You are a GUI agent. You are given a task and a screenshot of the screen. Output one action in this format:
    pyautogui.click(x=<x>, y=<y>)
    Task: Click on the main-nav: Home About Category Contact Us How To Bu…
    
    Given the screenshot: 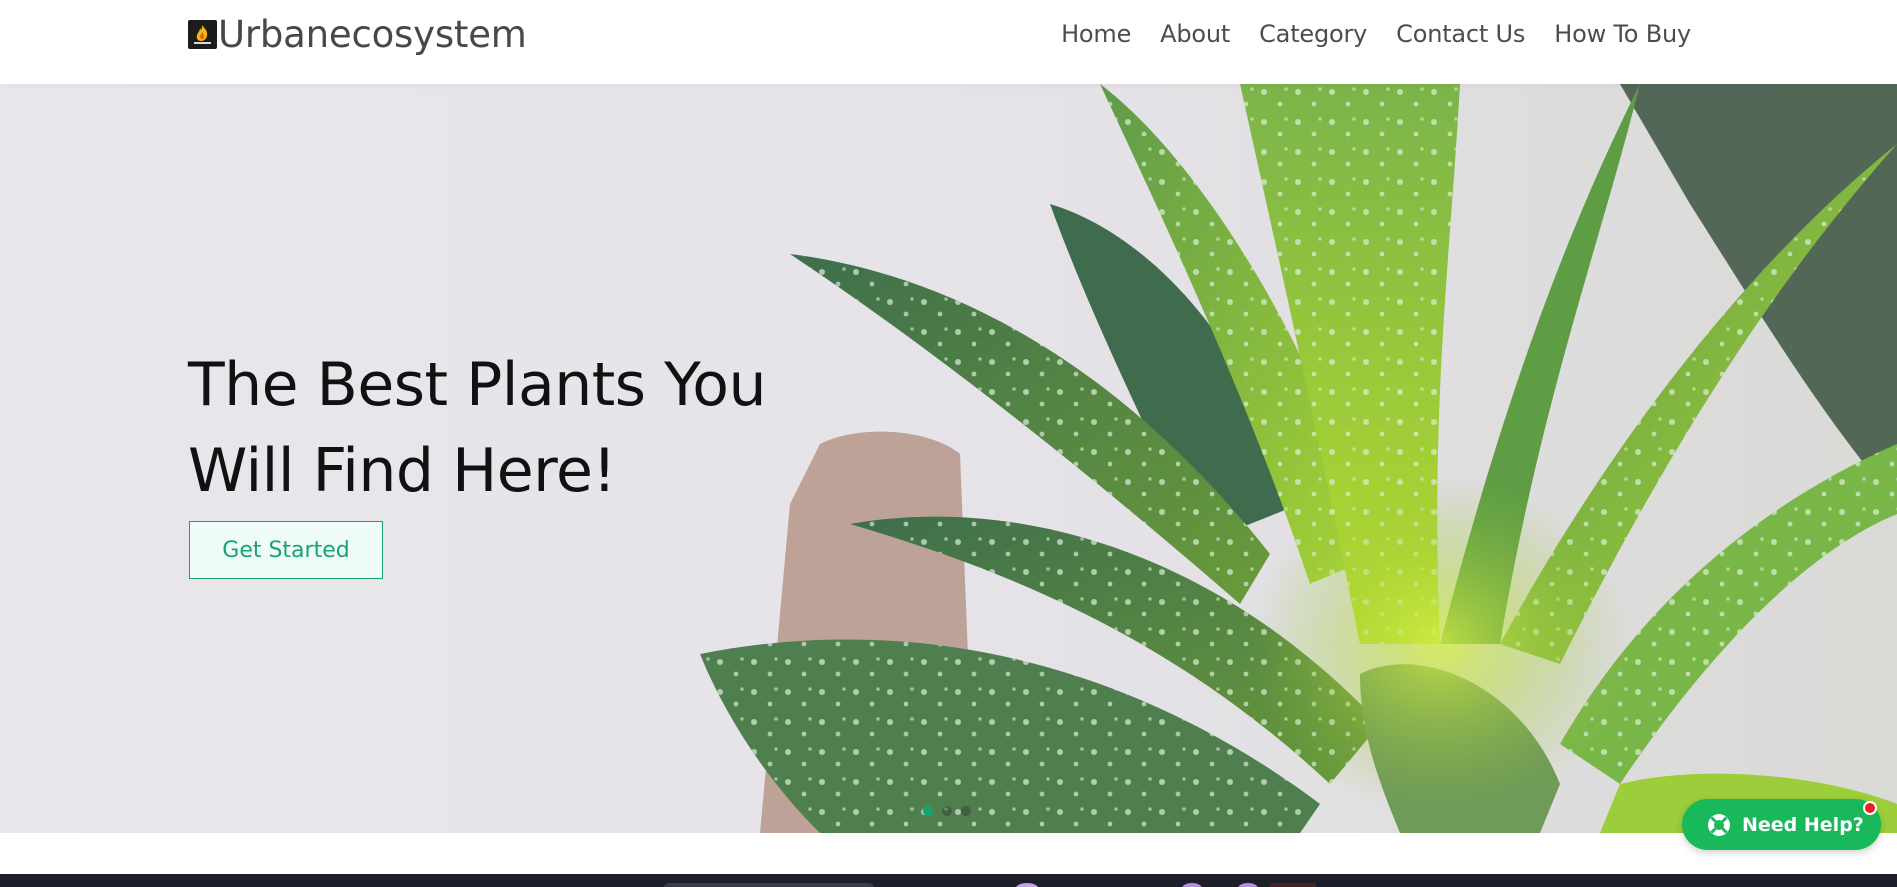 What is the action you would take?
    pyautogui.click(x=1361, y=34)
    